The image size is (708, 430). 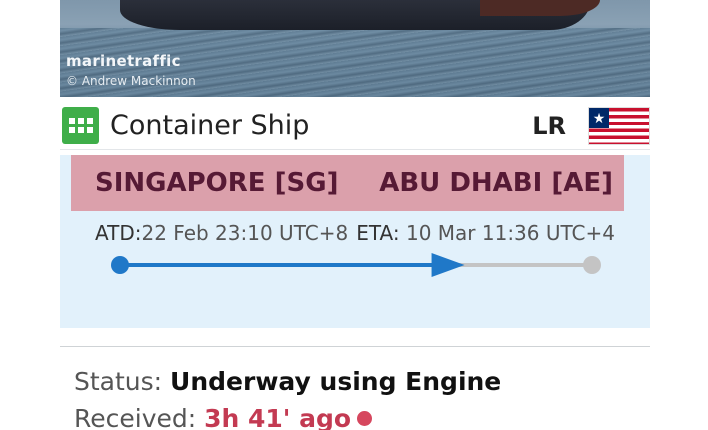 I want to click on ship-position-arrow, so click(x=448, y=265).